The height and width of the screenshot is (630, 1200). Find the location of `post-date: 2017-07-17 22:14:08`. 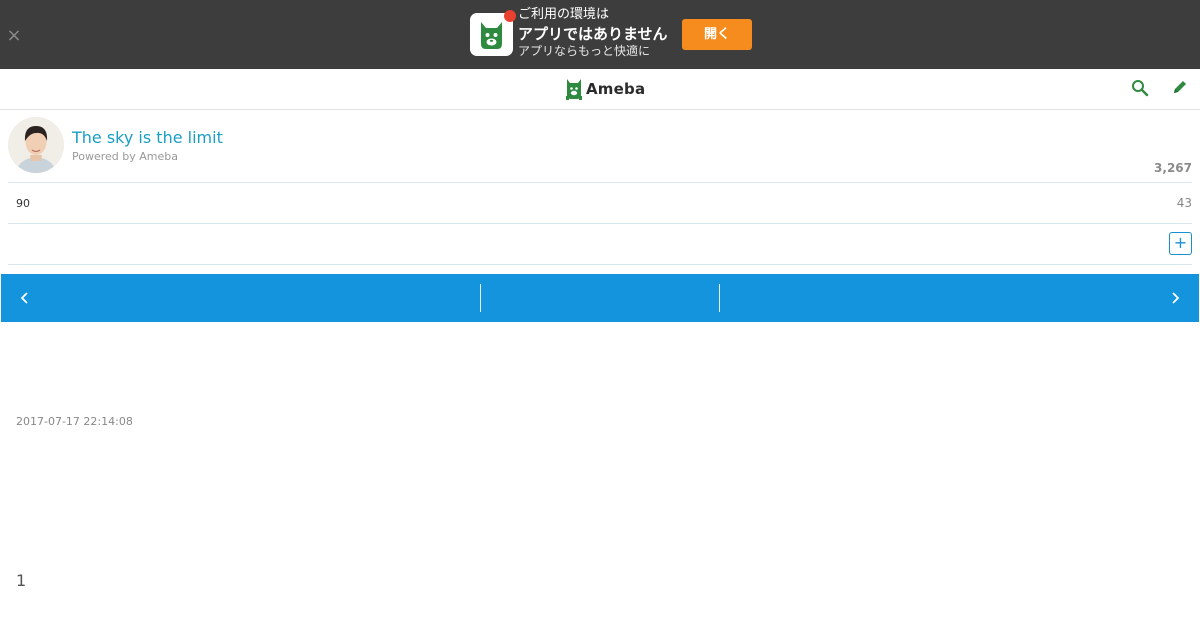

post-date: 2017-07-17 22:14:08 is located at coordinates (74, 421).